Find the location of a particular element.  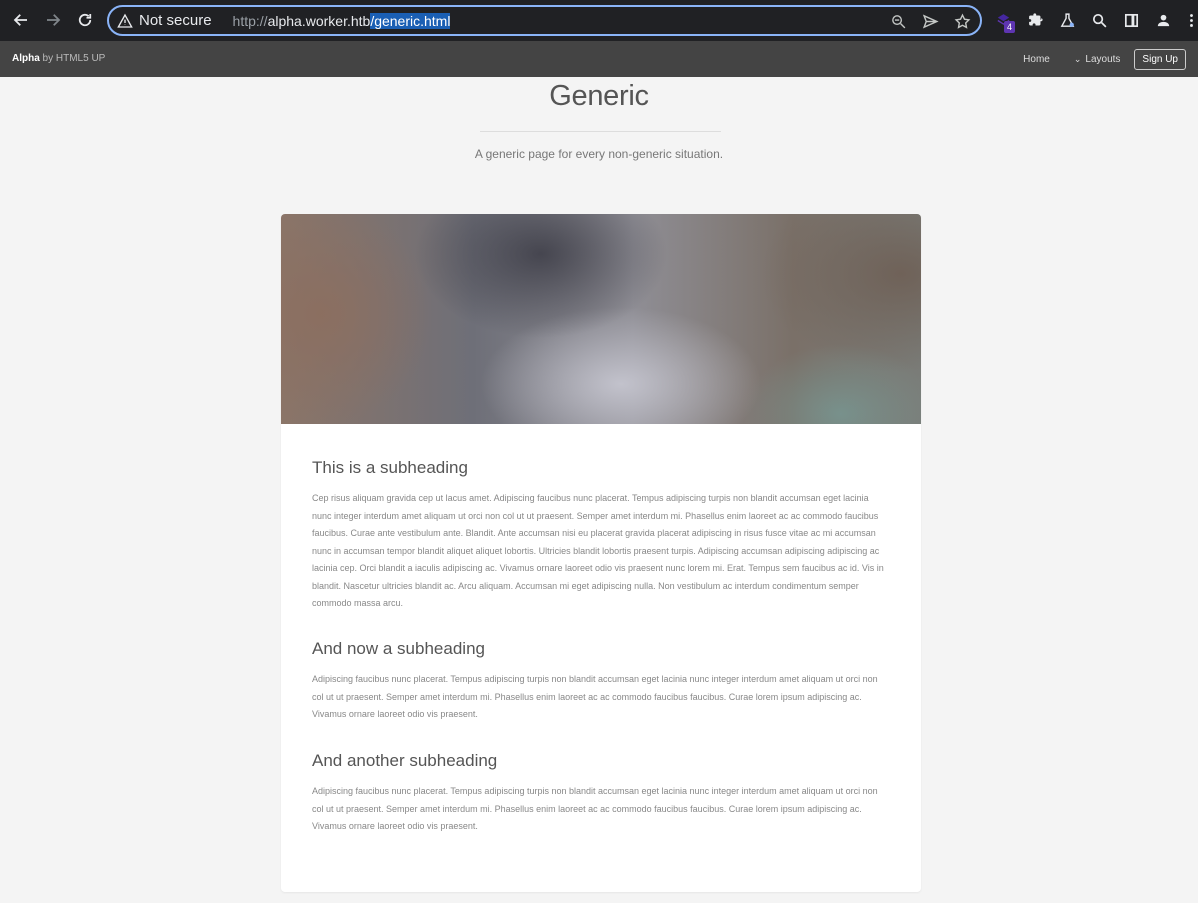

section-heading: And another subheading is located at coordinates (405, 760).